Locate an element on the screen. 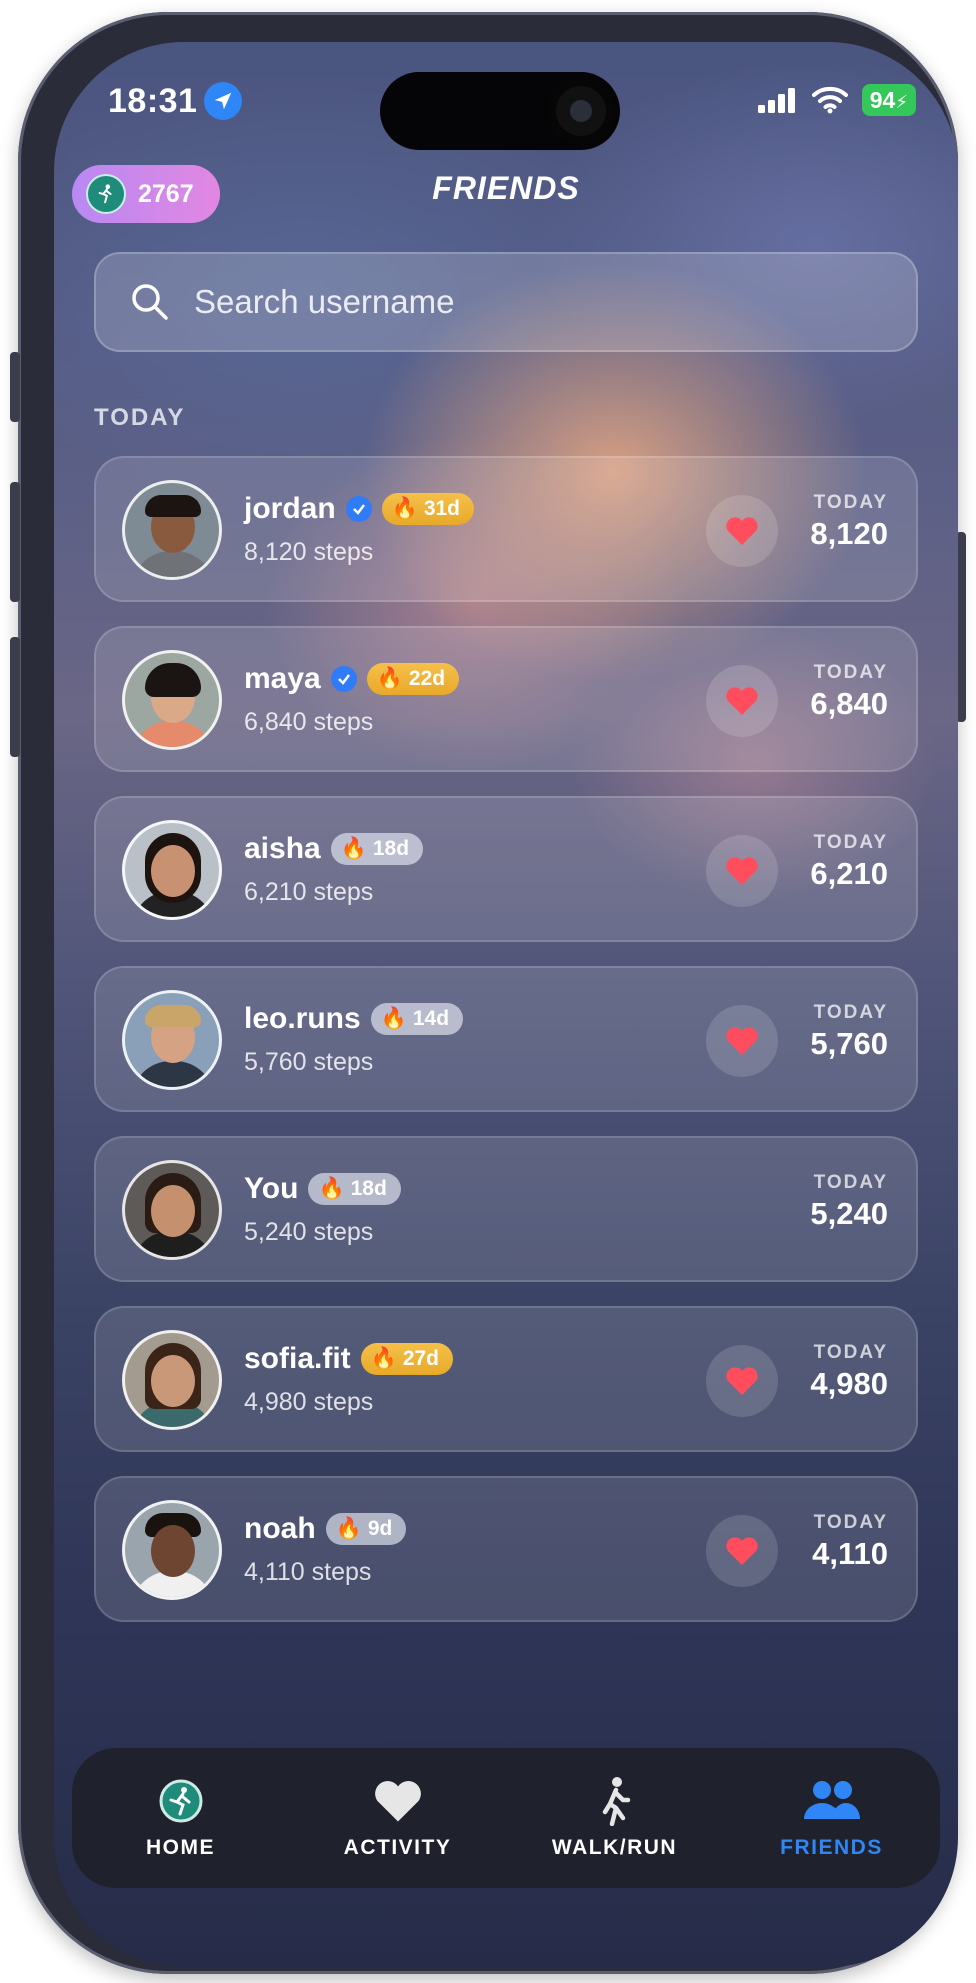 The image size is (976, 1983). today-steps-value: 6,210 is located at coordinates (849, 873).